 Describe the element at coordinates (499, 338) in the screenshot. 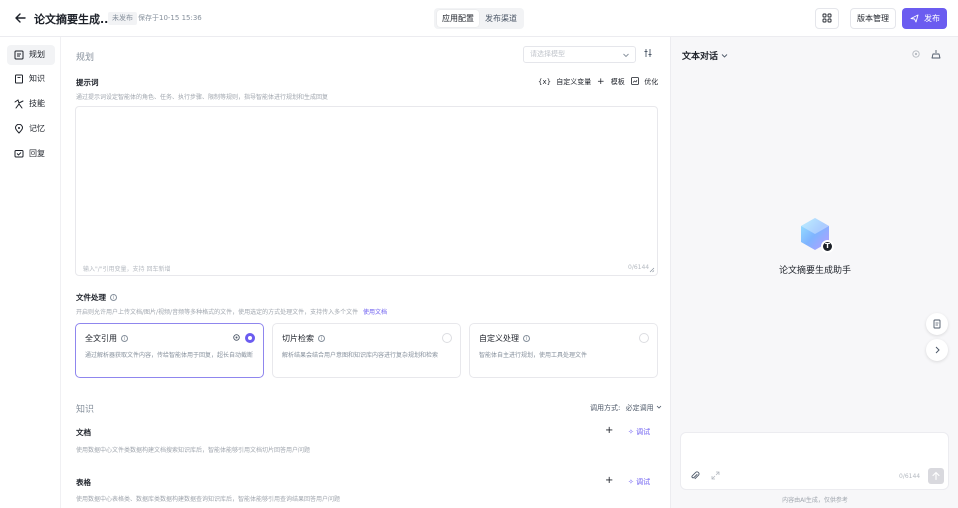

I see `card-title-text: 自定义处理` at that location.